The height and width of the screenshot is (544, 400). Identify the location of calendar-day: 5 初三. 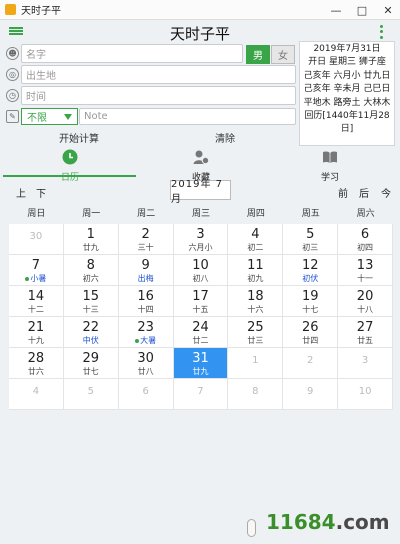
(311, 239).